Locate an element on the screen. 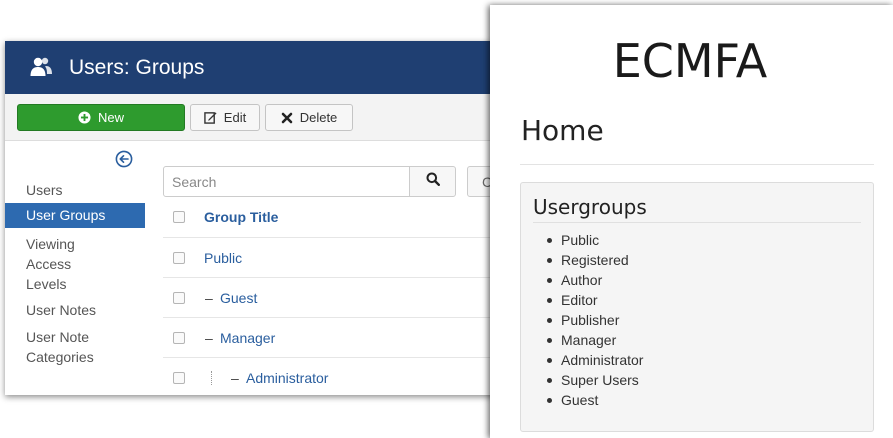  table-row: – Guest is located at coordinates (341, 297).